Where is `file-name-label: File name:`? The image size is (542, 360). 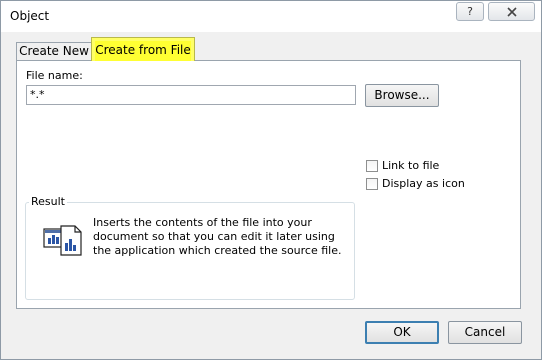
file-name-label: File name: is located at coordinates (54, 75).